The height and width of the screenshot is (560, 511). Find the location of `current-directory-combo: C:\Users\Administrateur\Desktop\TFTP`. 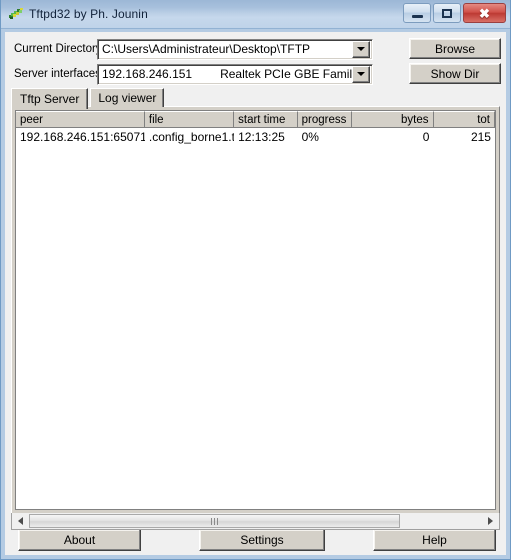

current-directory-combo: C:\Users\Administrateur\Desktop\TFTP is located at coordinates (235, 49).